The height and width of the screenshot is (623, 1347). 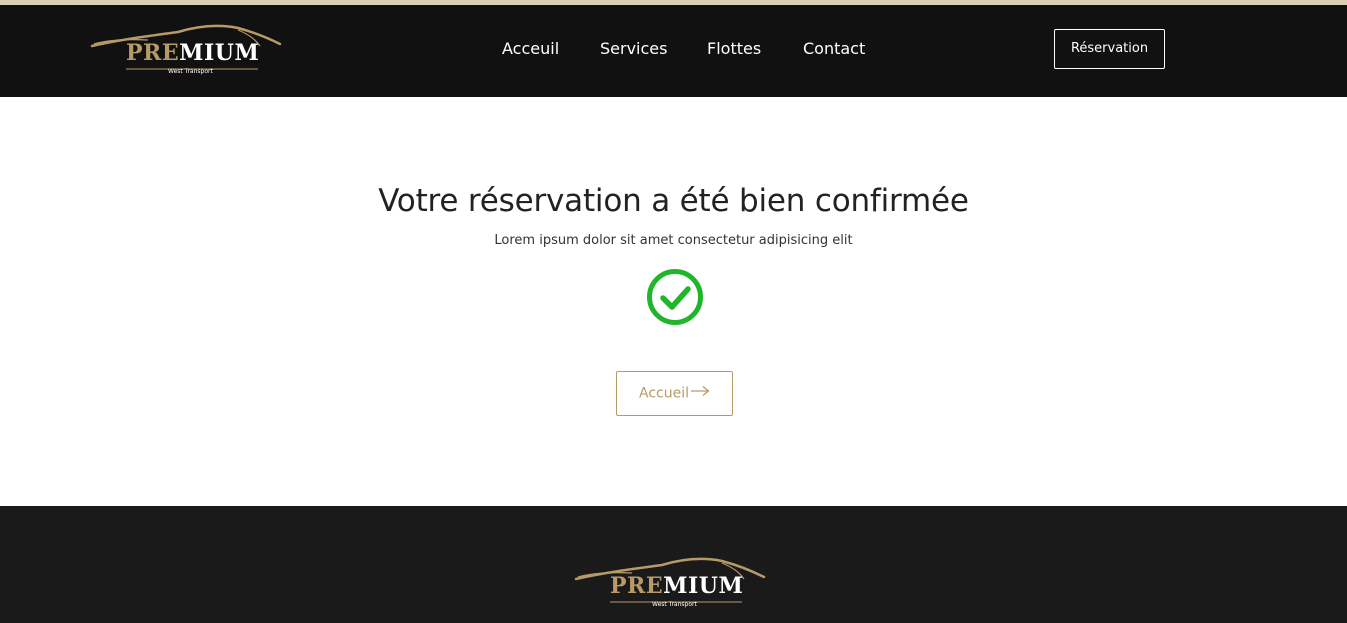 What do you see at coordinates (700, 393) in the screenshot?
I see `arrow-right-icon` at bounding box center [700, 393].